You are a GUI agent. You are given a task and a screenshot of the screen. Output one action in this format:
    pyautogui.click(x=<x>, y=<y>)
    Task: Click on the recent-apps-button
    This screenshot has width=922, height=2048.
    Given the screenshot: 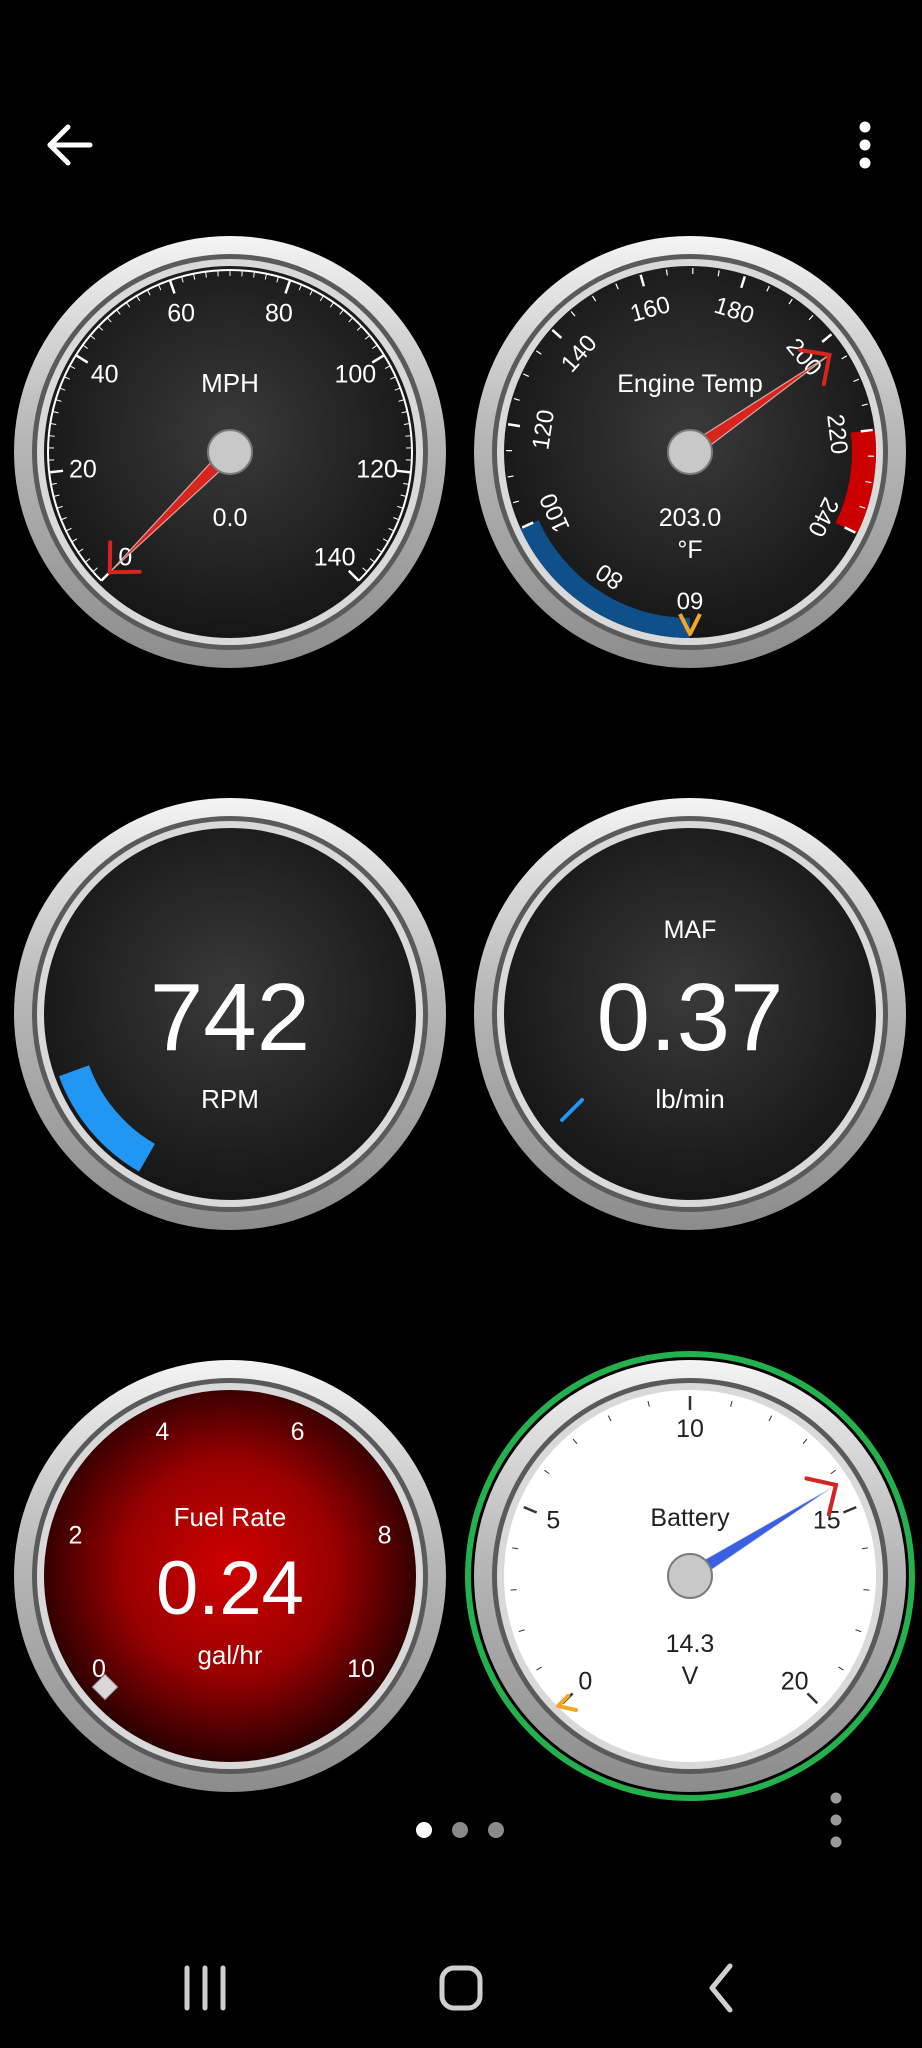 What is the action you would take?
    pyautogui.click(x=205, y=1985)
    